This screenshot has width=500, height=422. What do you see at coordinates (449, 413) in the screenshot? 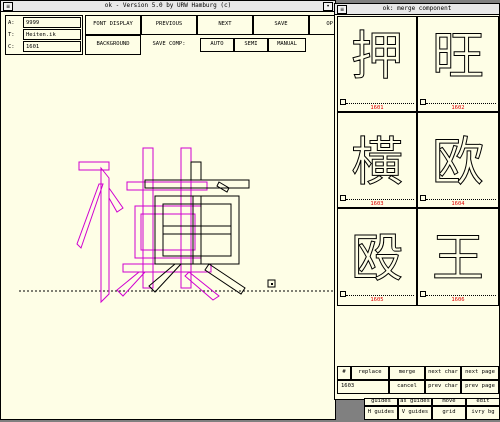
I see `grid-button: grid` at bounding box center [449, 413].